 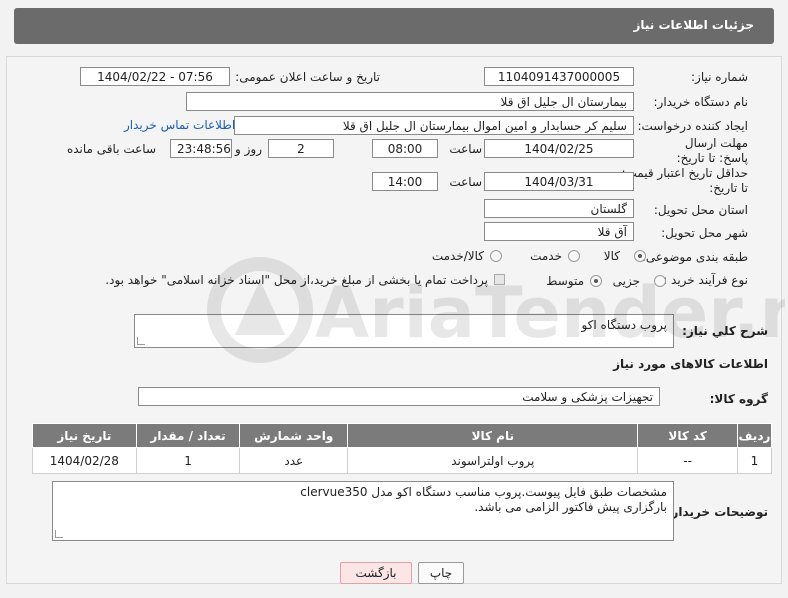 I want to click on col-header-quantity: تعداد / مقدار, so click(x=188, y=435).